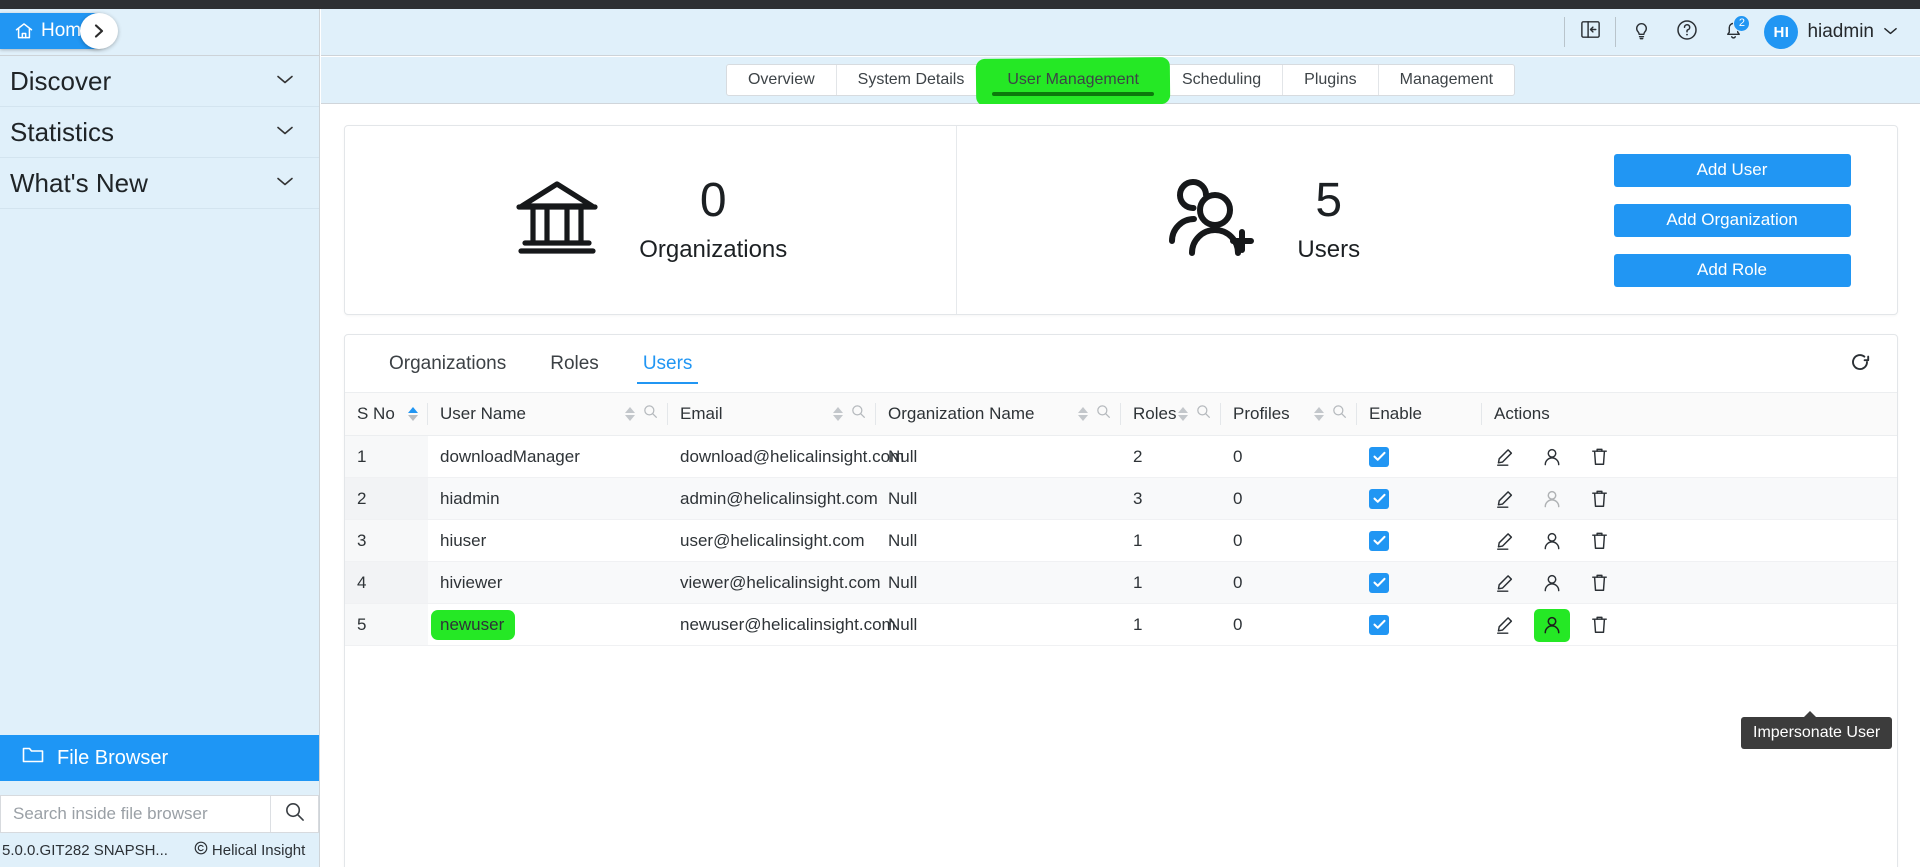 Image resolution: width=1920 pixels, height=867 pixels. I want to click on help-icon, so click(1687, 32).